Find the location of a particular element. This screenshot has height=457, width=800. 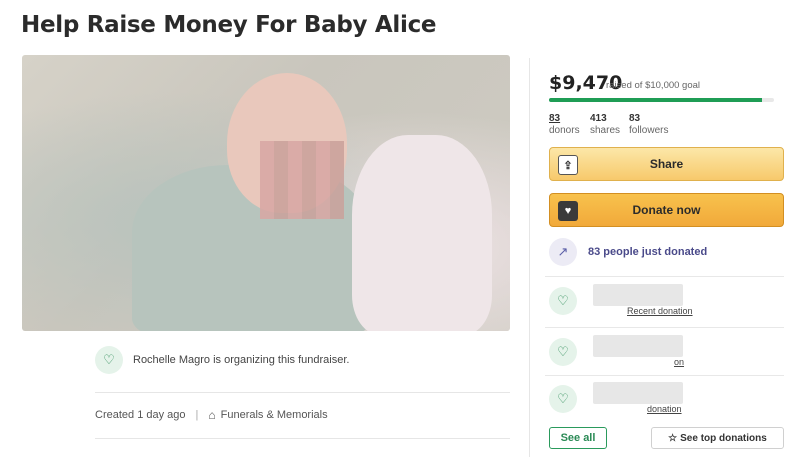

stat-donors: 83 donors is located at coordinates (564, 125).